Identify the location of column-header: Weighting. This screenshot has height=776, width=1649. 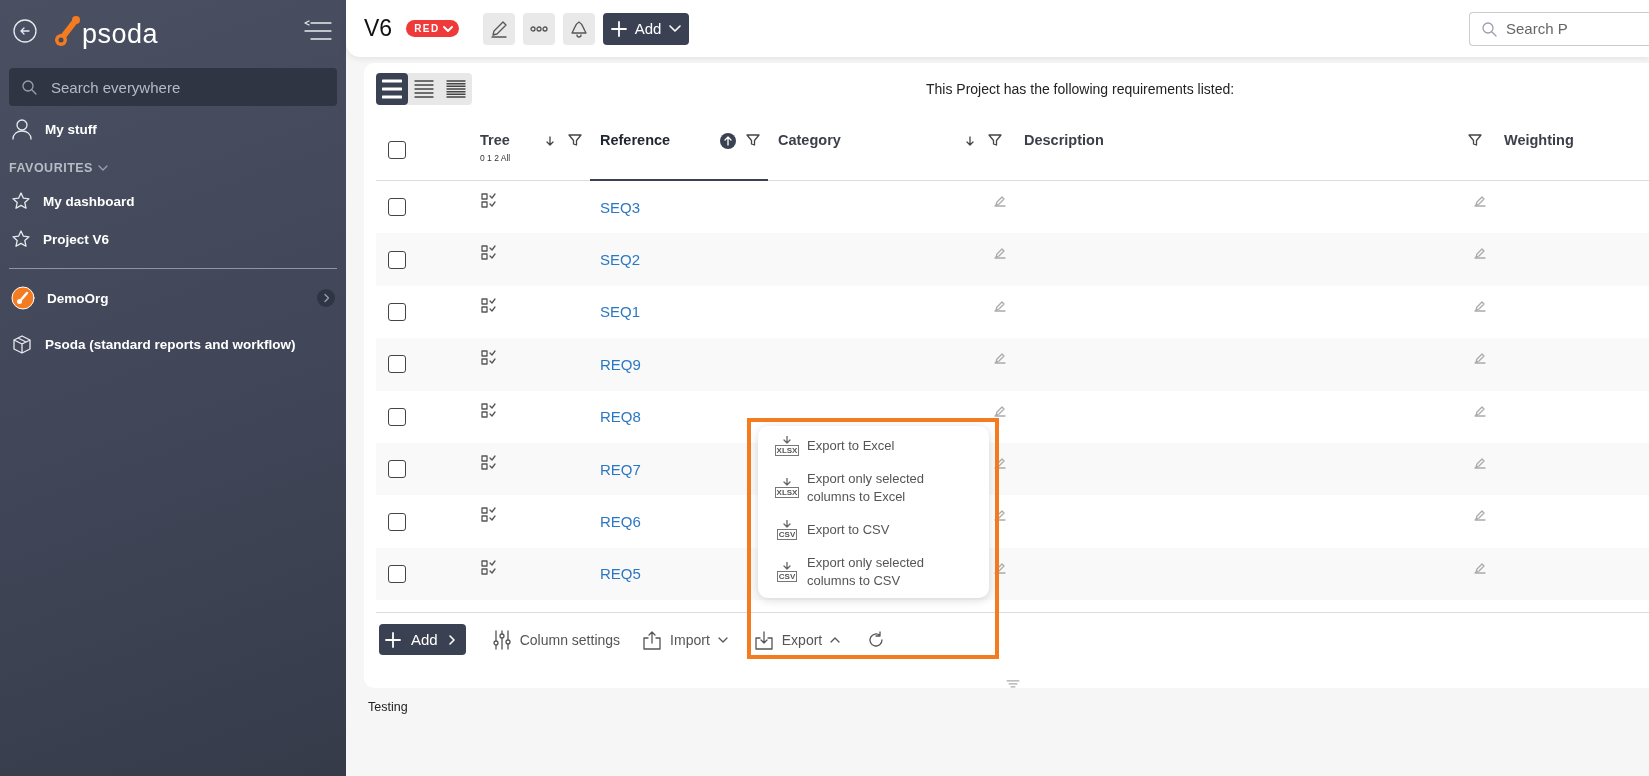
(1539, 140).